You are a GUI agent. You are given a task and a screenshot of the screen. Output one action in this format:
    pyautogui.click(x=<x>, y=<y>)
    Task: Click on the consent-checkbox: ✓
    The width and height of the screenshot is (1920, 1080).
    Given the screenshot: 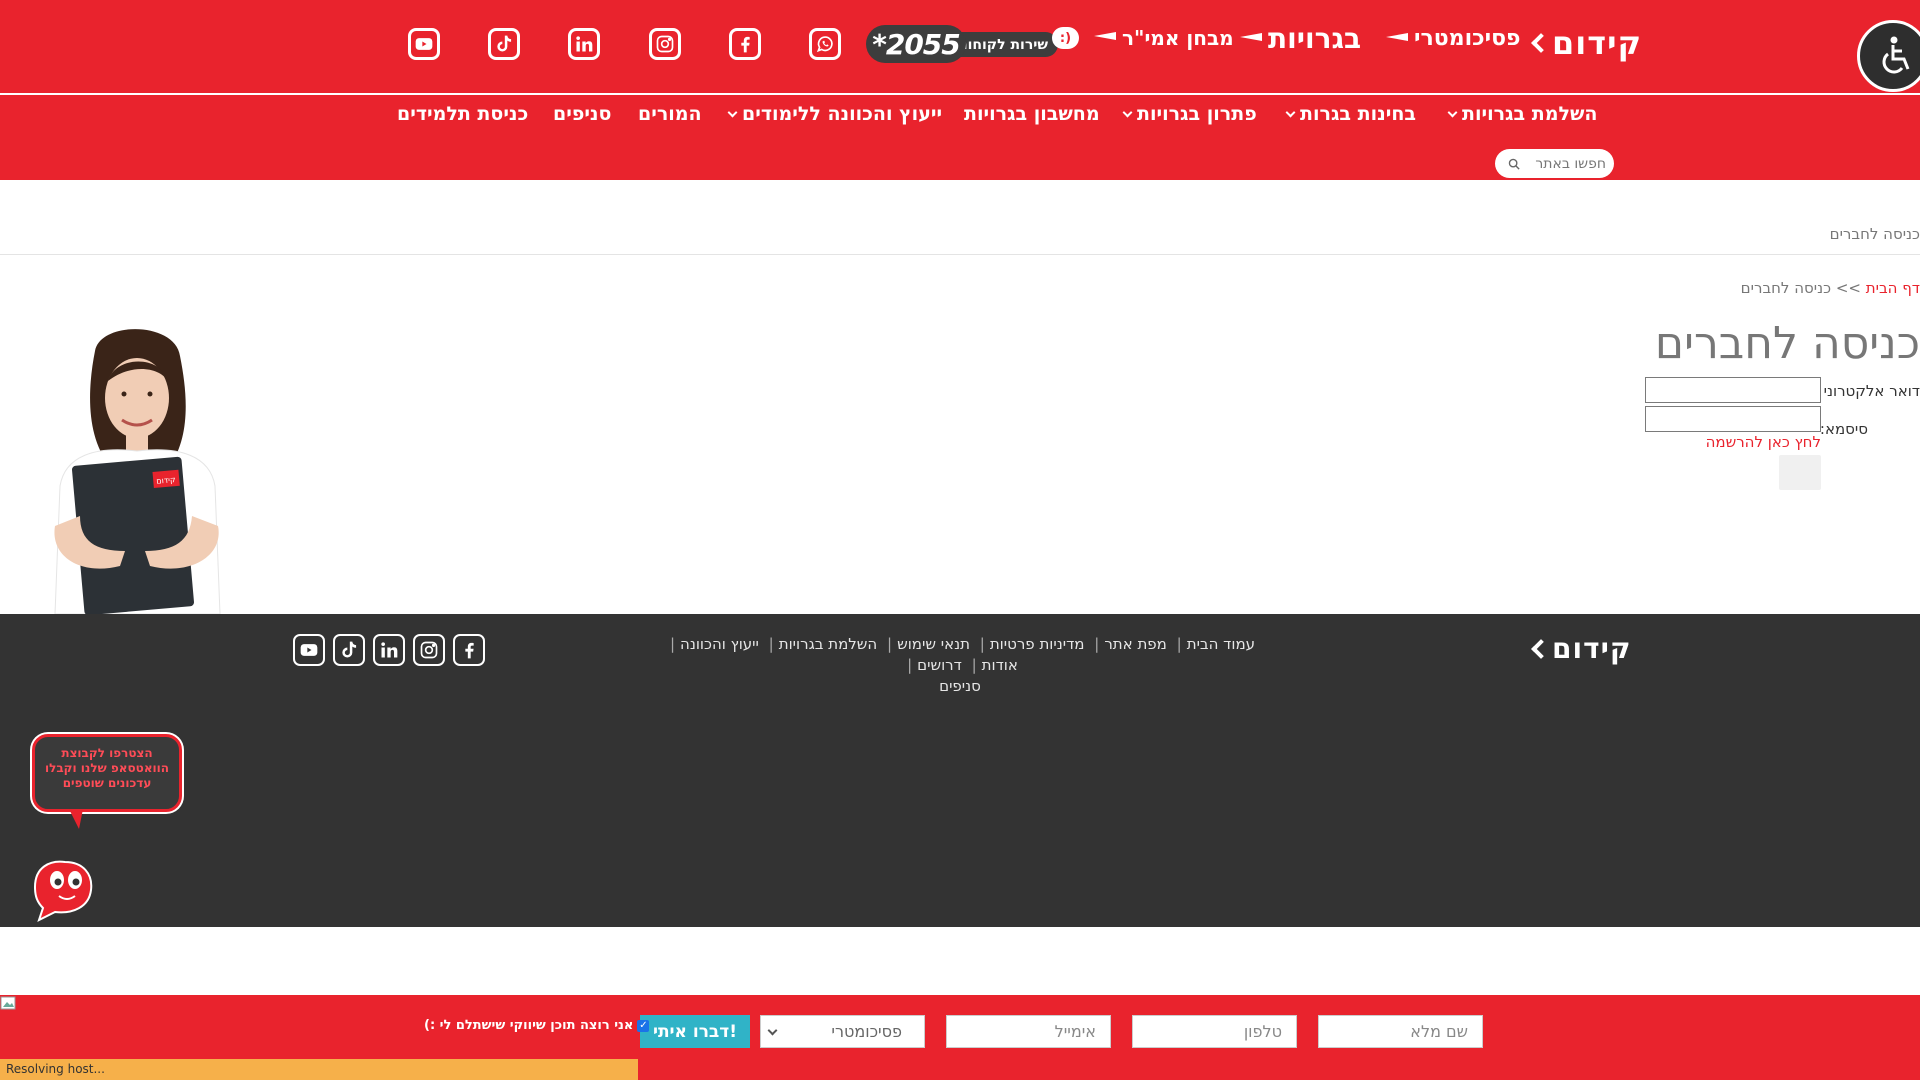 What is the action you would take?
    pyautogui.click(x=643, y=1025)
    